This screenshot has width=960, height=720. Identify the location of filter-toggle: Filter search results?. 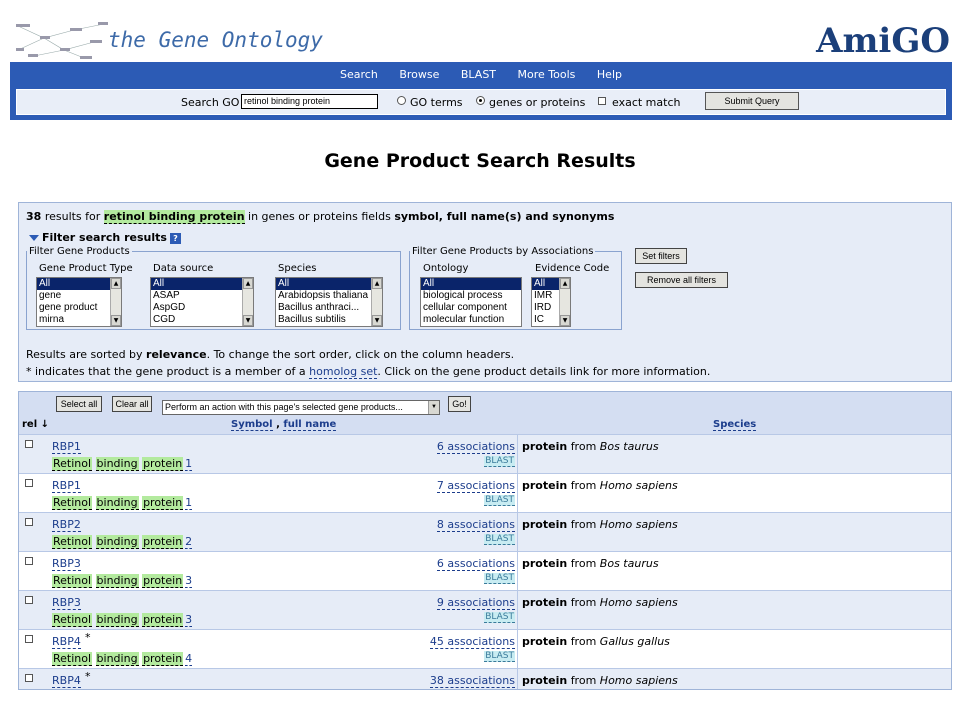
(105, 237).